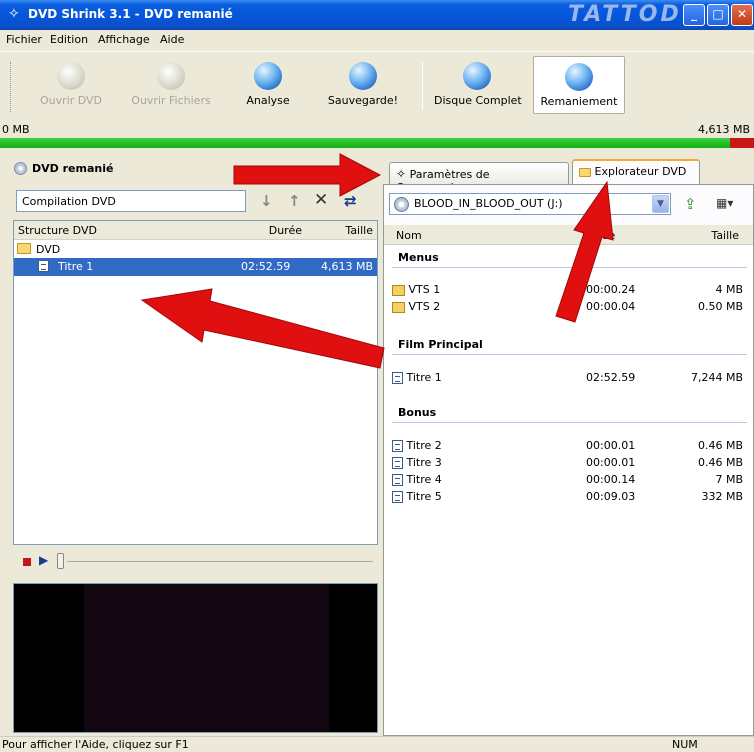  I want to click on item-duration: 00:00.24, so click(611, 289).